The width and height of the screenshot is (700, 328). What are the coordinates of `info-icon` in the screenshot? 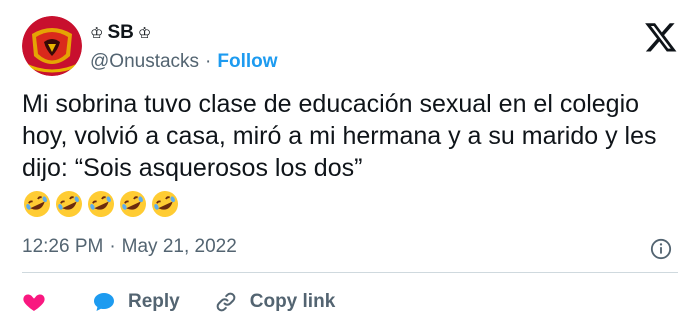 It's located at (661, 249).